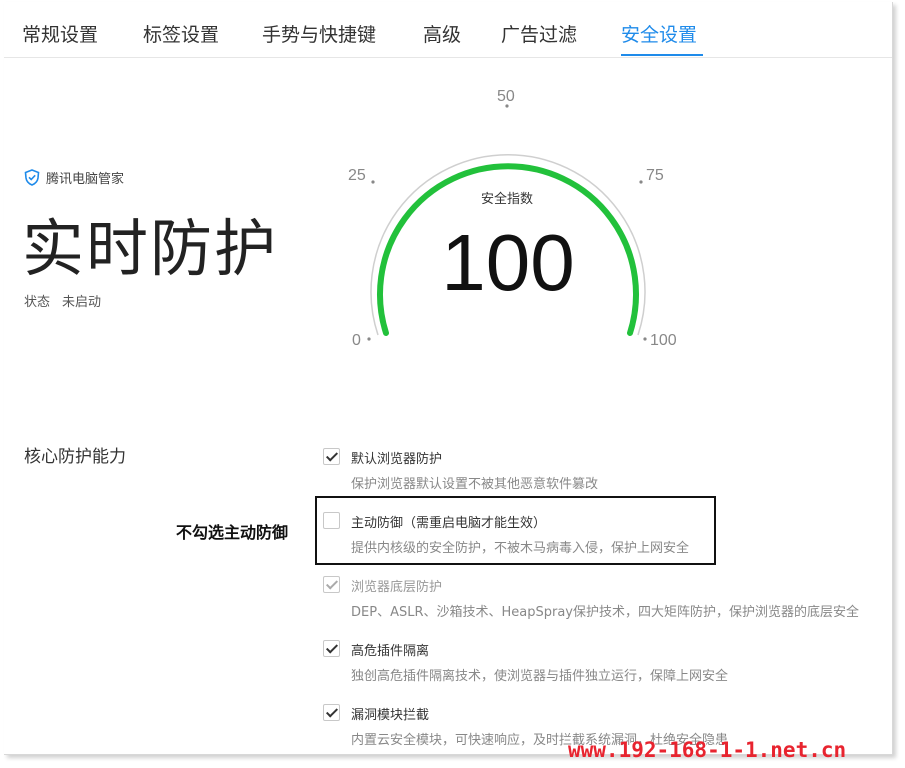 The image size is (905, 768). Describe the element at coordinates (507, 262) in the screenshot. I see `gauge-value: 100` at that location.